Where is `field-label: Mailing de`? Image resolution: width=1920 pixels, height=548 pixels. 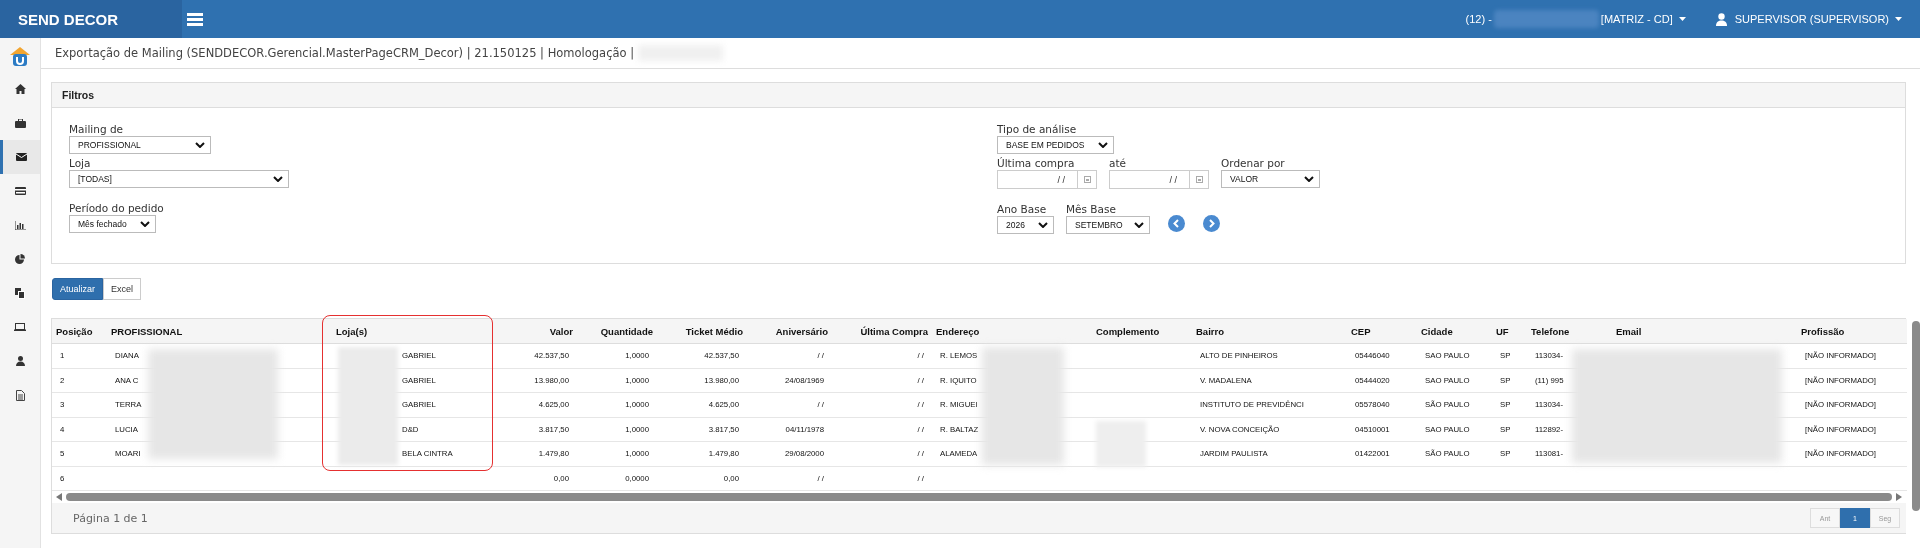 field-label: Mailing de is located at coordinates (96, 129).